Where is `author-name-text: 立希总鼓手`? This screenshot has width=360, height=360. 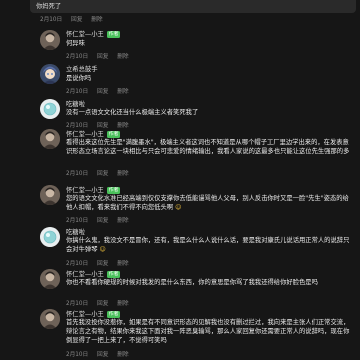 author-name-text: 立希总鼓手 is located at coordinates (81, 69).